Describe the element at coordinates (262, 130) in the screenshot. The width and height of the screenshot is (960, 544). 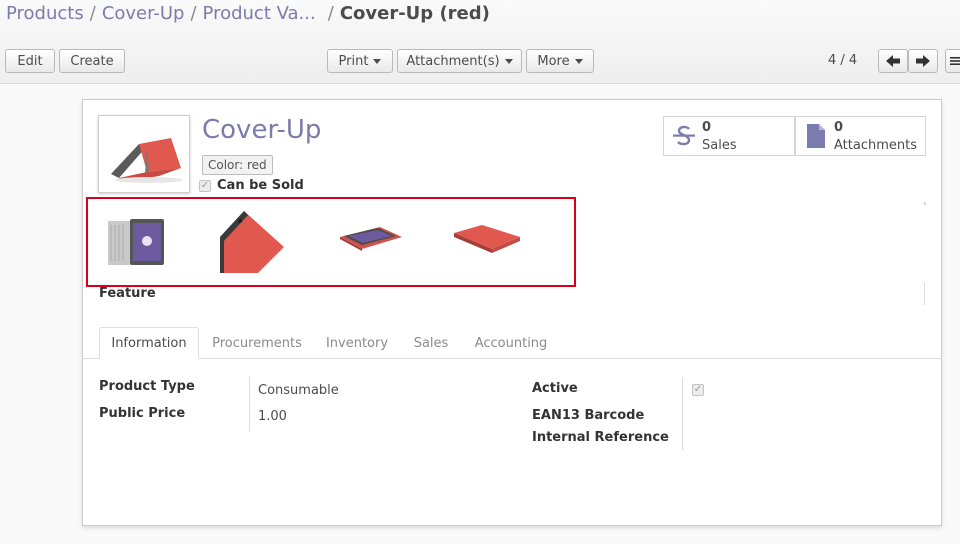
I see `product-name: Cover-Up` at that location.